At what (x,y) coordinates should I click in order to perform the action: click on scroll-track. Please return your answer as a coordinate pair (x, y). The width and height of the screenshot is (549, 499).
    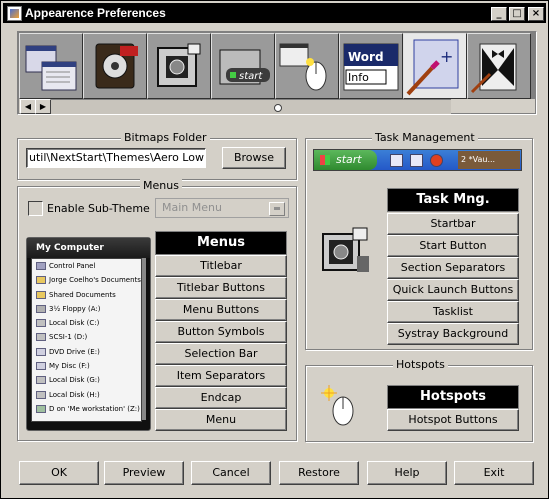
    Looking at the image, I should click on (251, 106).